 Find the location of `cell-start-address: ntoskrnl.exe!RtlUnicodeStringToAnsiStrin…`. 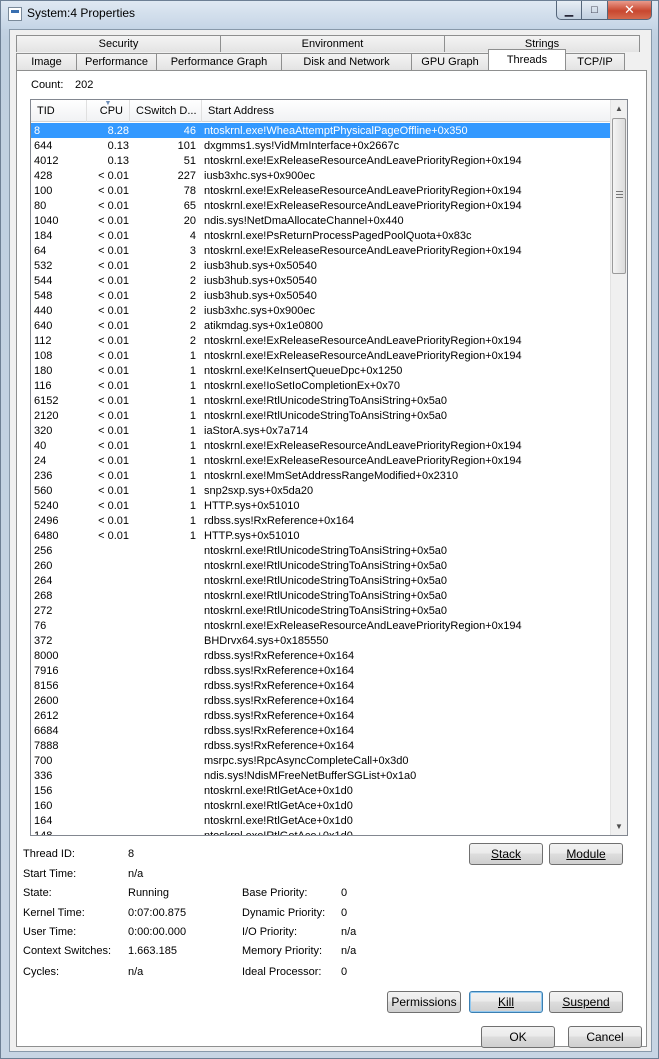

cell-start-address: ntoskrnl.exe!RtlUnicodeStringToAnsiStrin… is located at coordinates (326, 595).